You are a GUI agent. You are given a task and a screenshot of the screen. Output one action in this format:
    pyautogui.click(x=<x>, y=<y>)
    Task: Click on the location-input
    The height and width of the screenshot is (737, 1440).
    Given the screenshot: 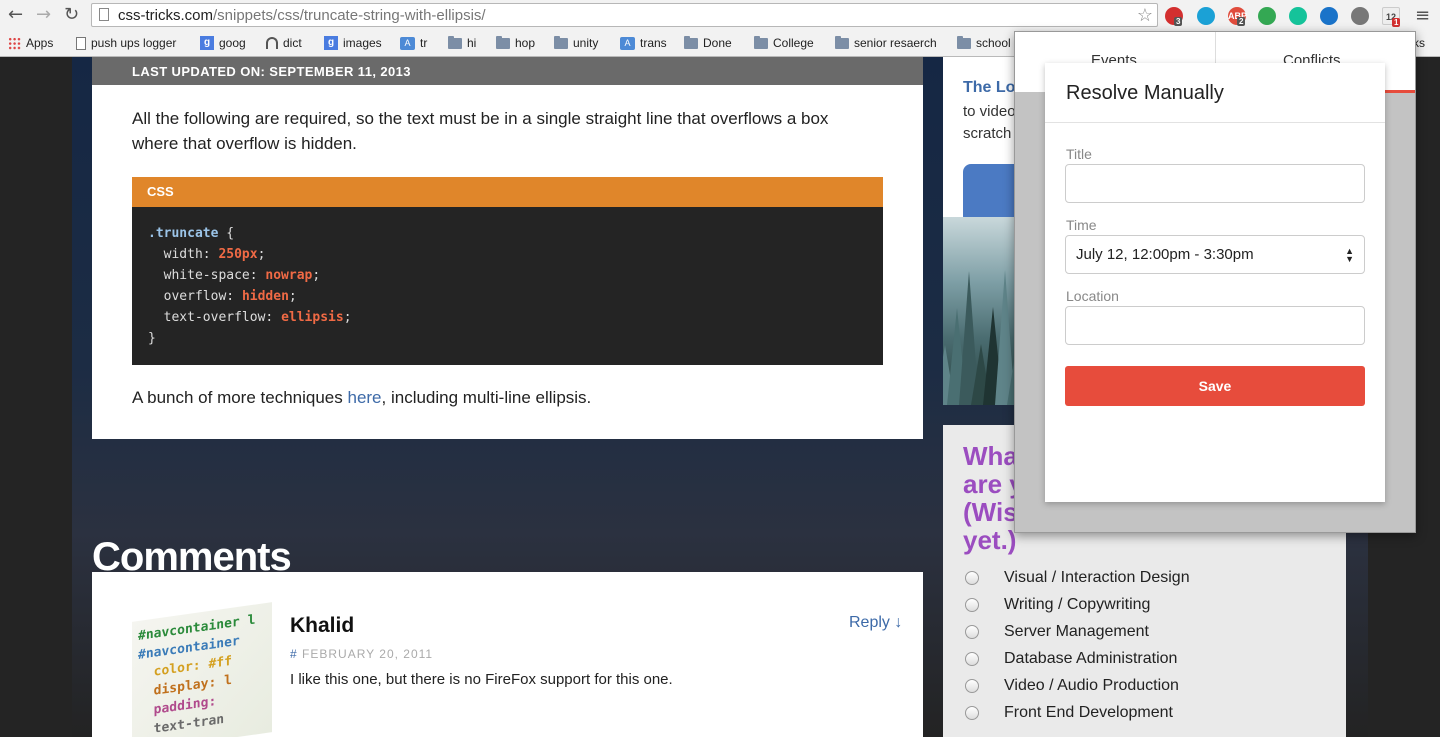 What is the action you would take?
    pyautogui.click(x=1215, y=325)
    